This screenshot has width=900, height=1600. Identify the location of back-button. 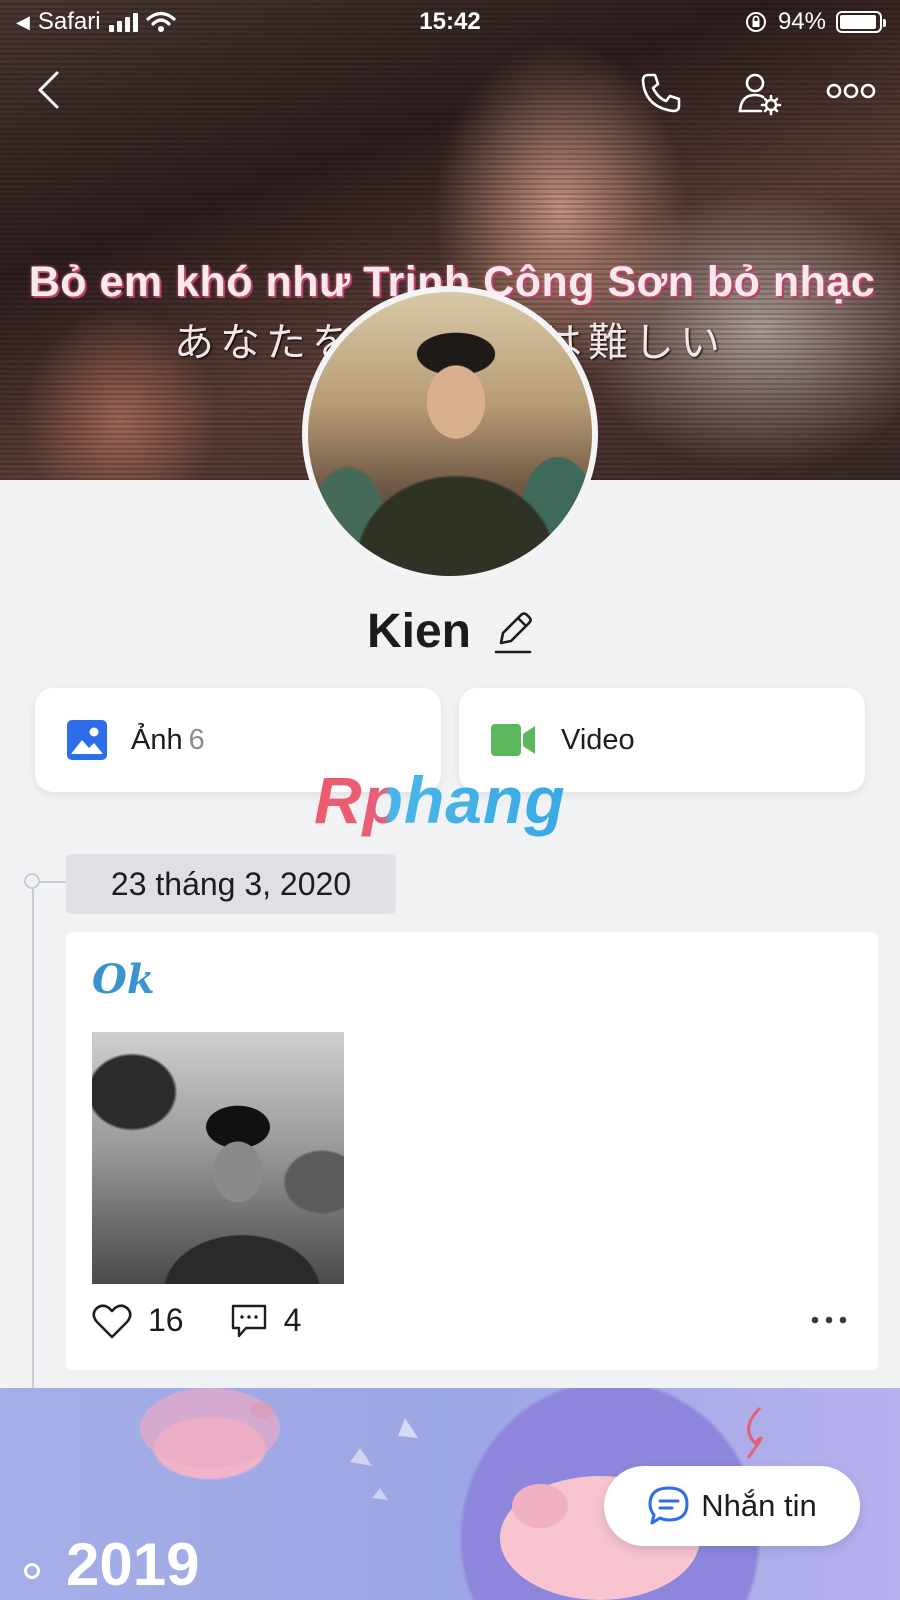
(48, 90).